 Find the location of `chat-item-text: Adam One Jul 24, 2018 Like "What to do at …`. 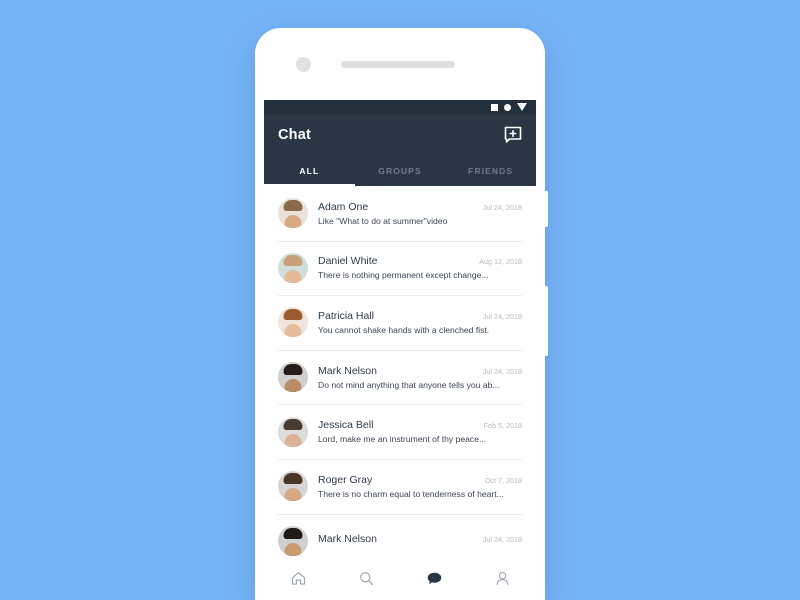

chat-item-text: Adam One Jul 24, 2018 Like "What to do at … is located at coordinates (420, 213).